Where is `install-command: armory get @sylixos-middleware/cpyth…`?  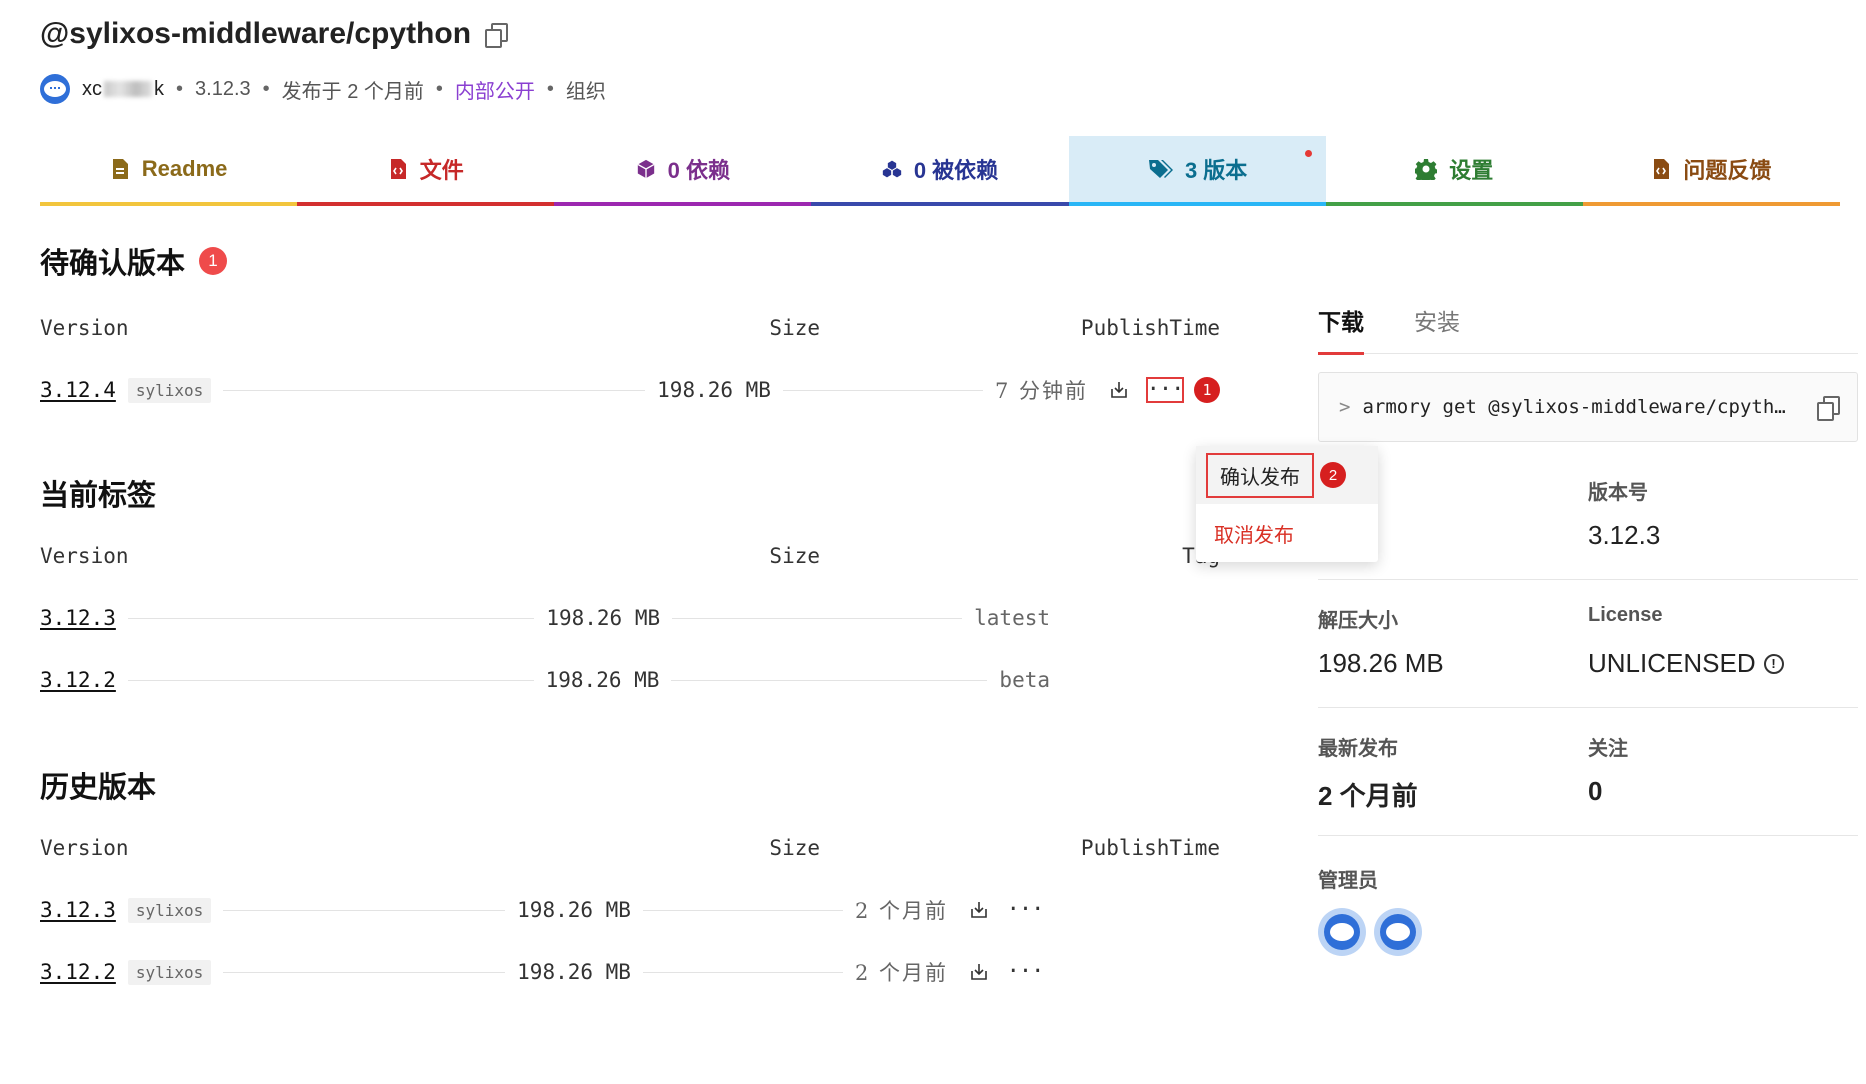
install-command: armory get @sylixos-middleware/cpyth… is located at coordinates (1574, 407).